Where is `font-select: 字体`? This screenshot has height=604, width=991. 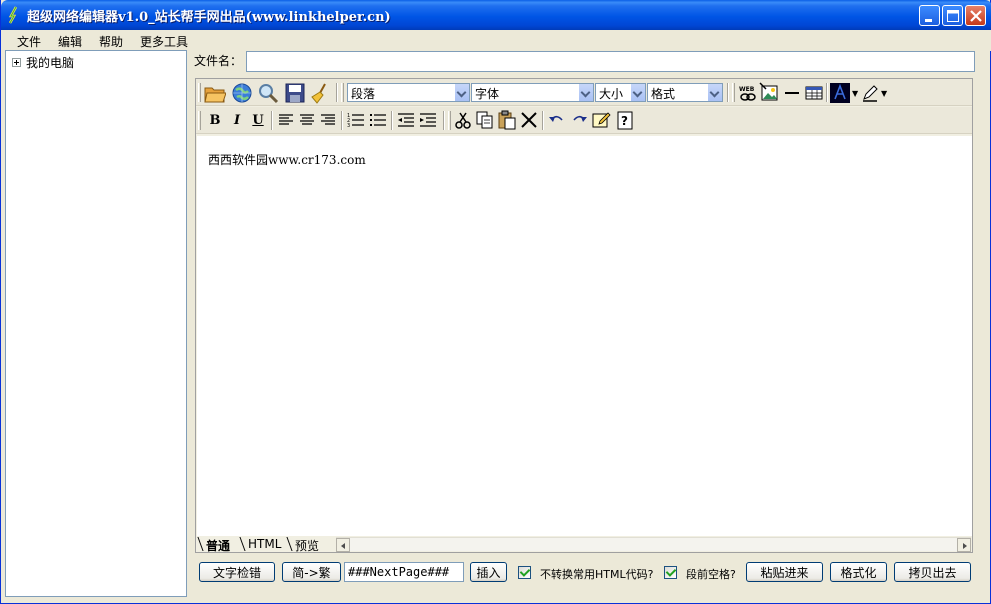
font-select: 字体 is located at coordinates (532, 92).